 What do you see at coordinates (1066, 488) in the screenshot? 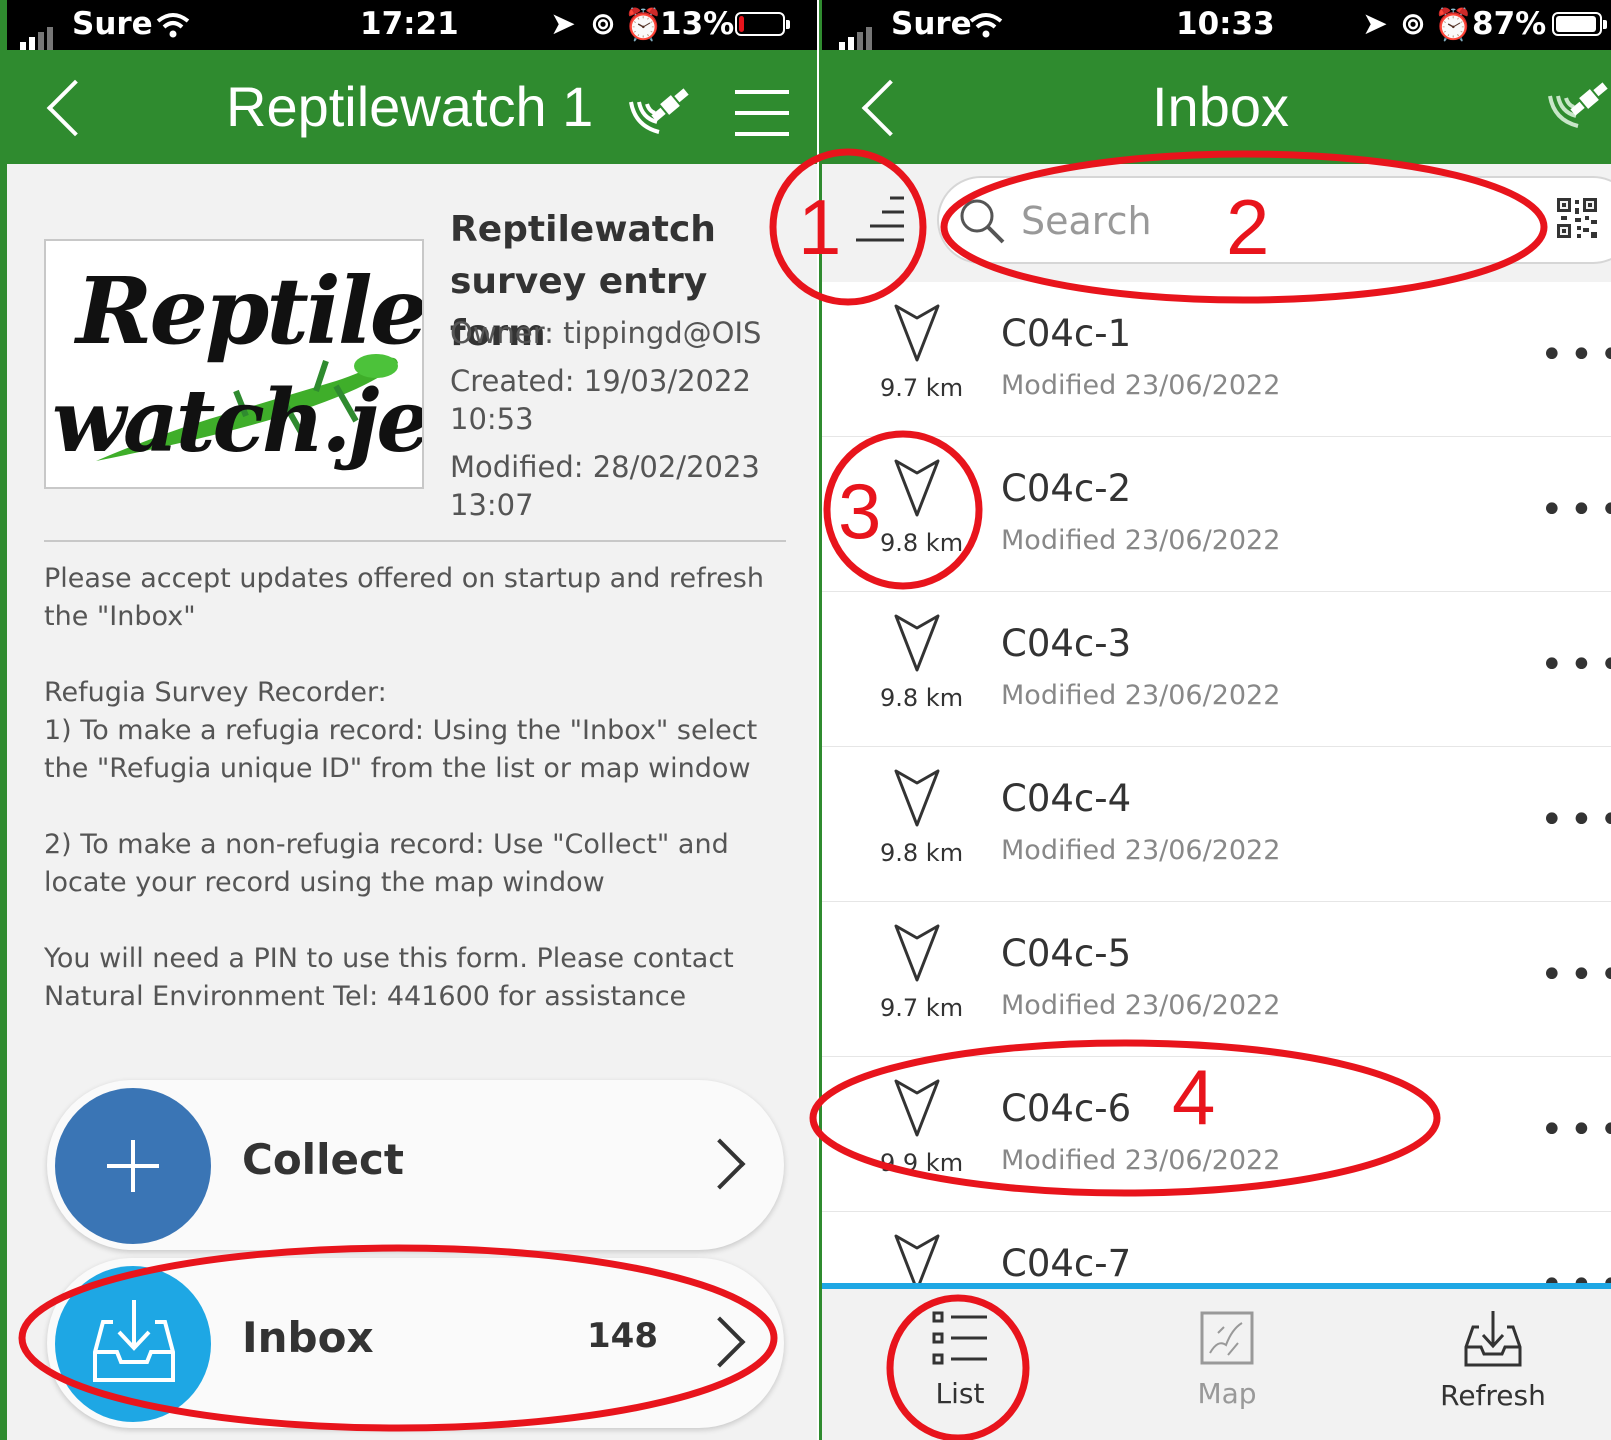
I see `item-name: C04c-2` at bounding box center [1066, 488].